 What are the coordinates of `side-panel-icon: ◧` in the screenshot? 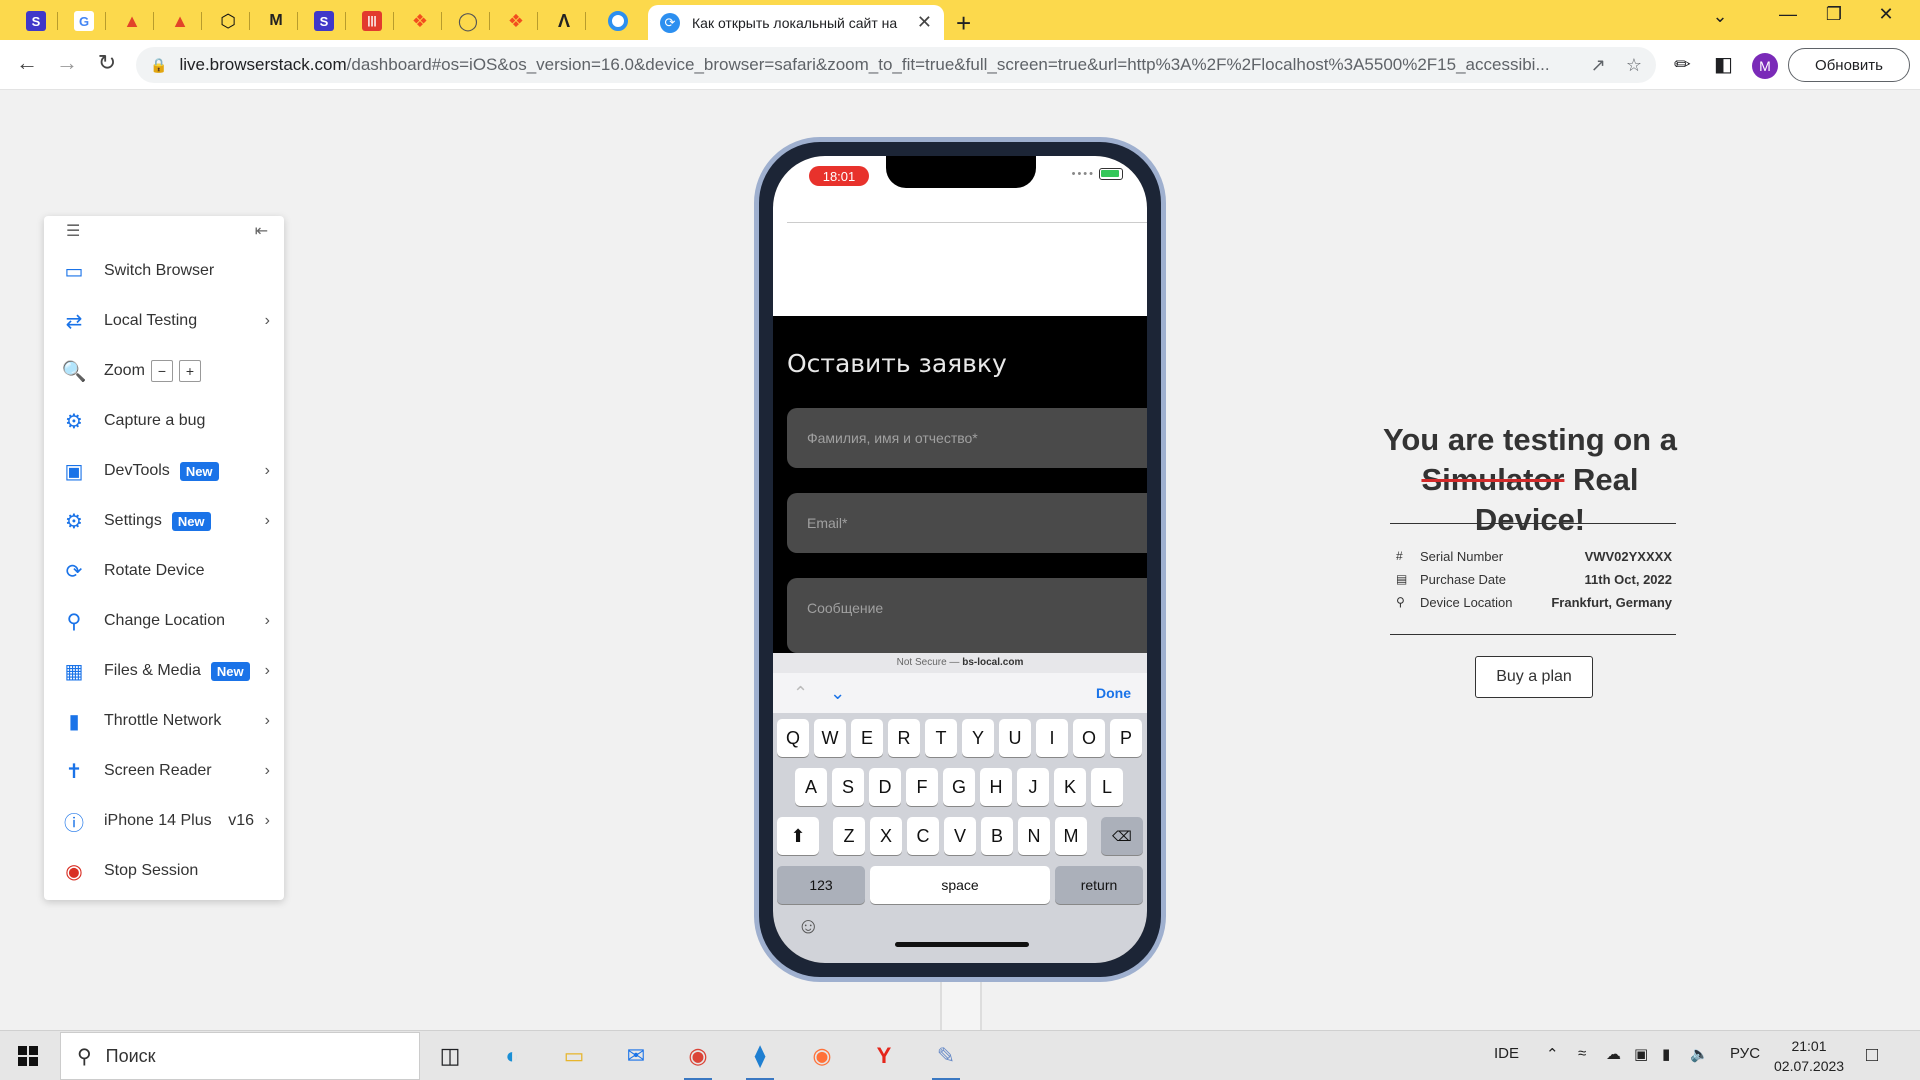 It's located at (1723, 64).